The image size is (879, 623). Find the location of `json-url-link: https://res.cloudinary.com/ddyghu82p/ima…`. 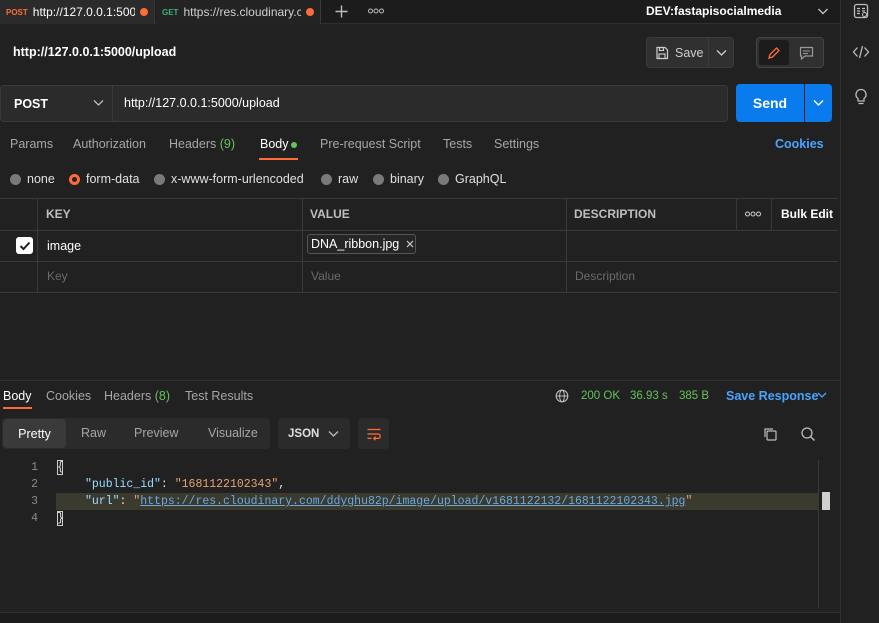

json-url-link: https://res.cloudinary.com/ddyghu82p/ima… is located at coordinates (412, 501).